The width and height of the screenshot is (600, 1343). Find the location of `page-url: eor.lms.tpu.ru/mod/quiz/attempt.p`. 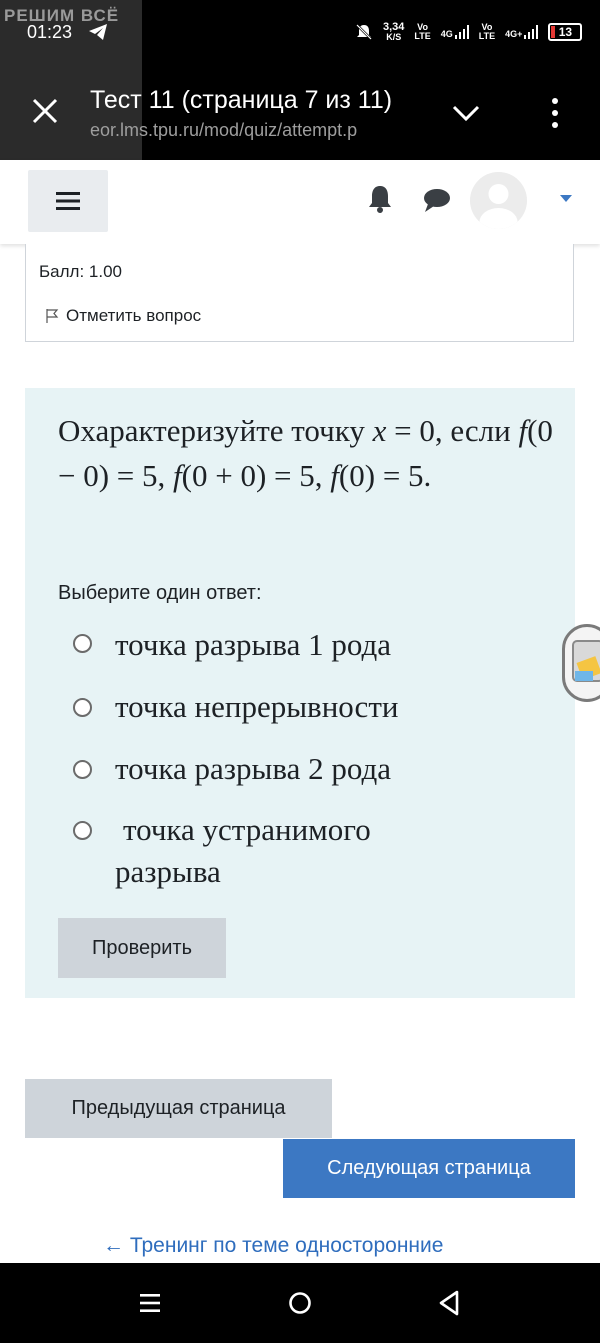

page-url: eor.lms.tpu.ru/mod/quiz/attempt.p is located at coordinates (255, 130).